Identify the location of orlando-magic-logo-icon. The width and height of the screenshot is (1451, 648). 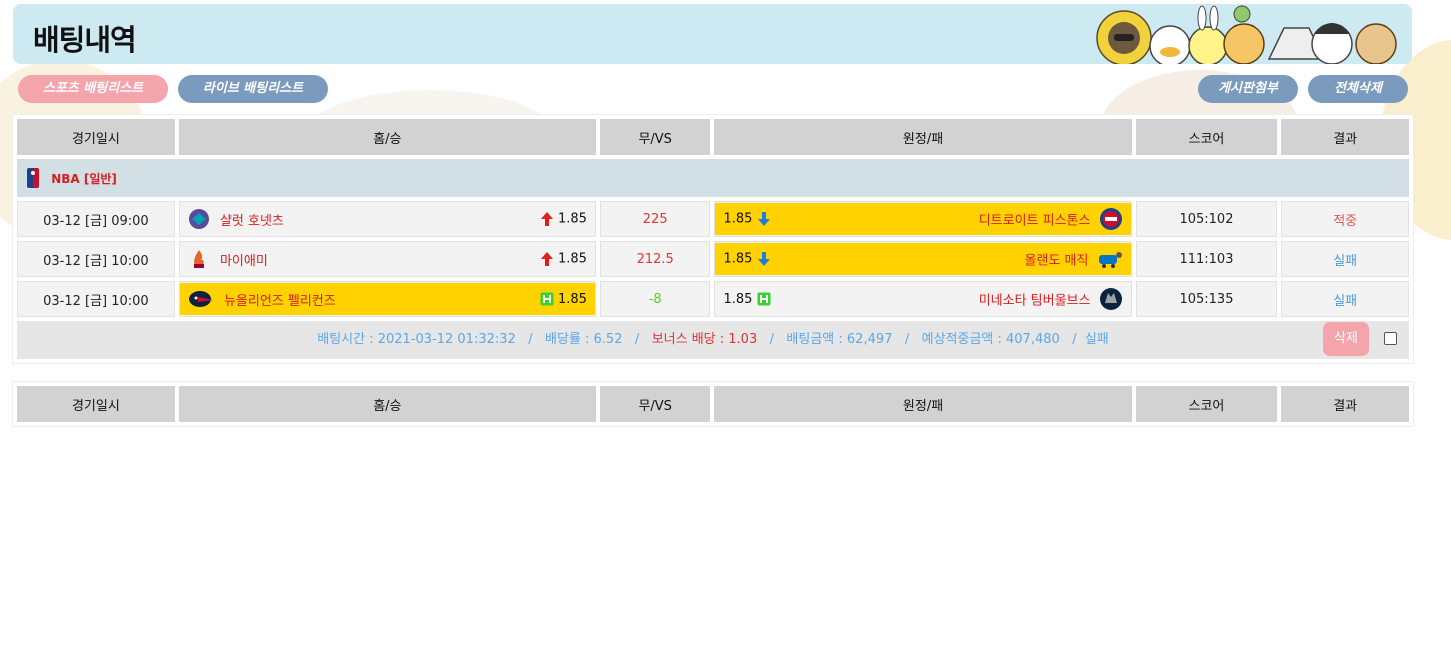
(1110, 260).